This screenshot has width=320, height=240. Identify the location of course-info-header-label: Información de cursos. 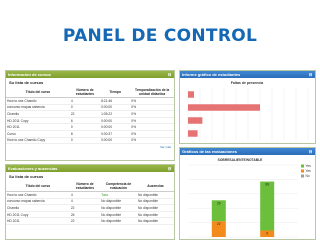
(29, 74).